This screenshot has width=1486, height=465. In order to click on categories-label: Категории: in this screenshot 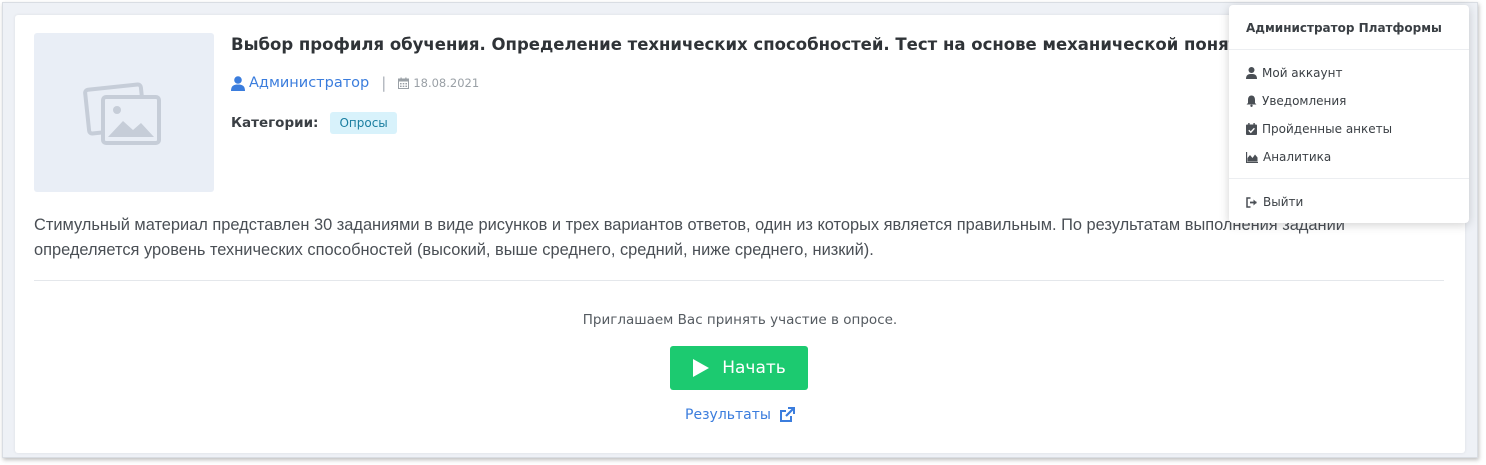, I will do `click(275, 123)`.